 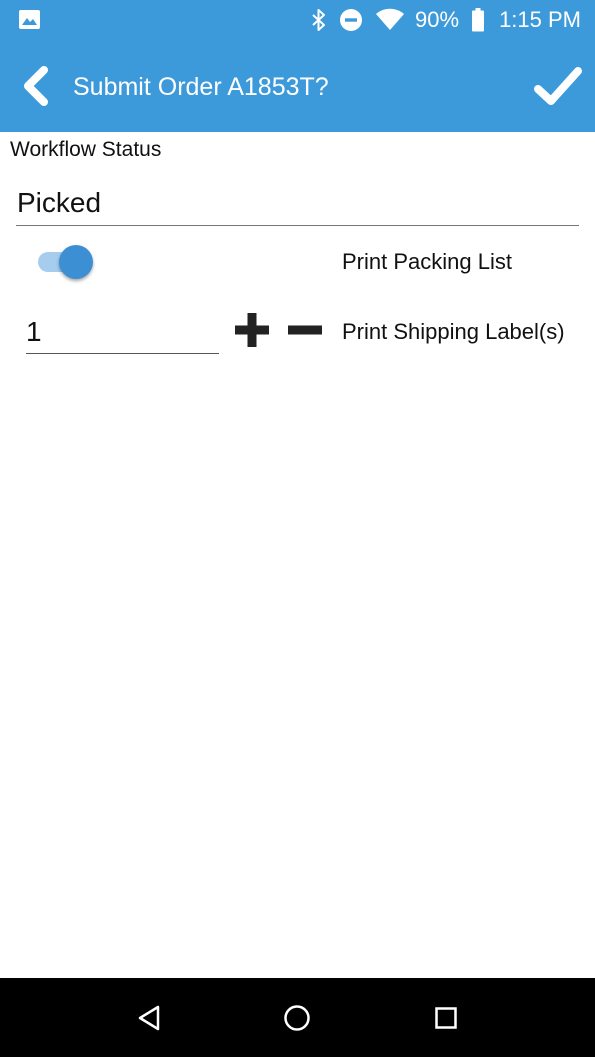 I want to click on shipping-label-quantity-input, so click(x=121, y=332).